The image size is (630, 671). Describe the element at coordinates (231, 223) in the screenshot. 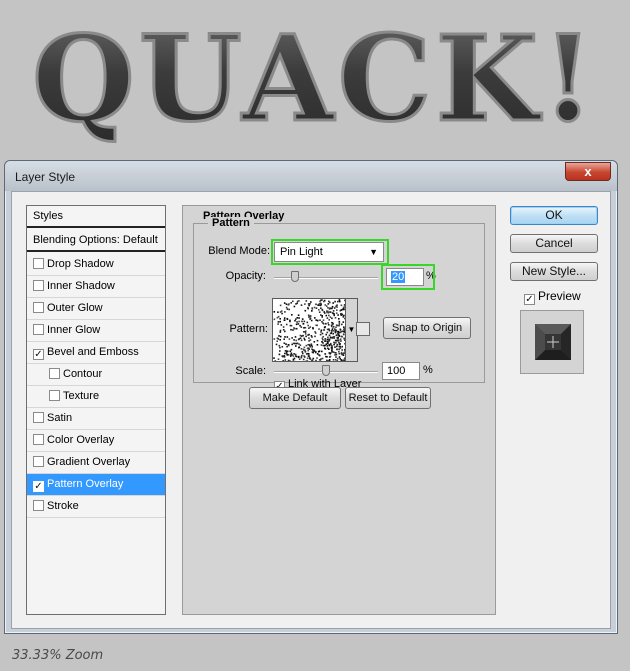

I see `group-title: Pattern` at that location.